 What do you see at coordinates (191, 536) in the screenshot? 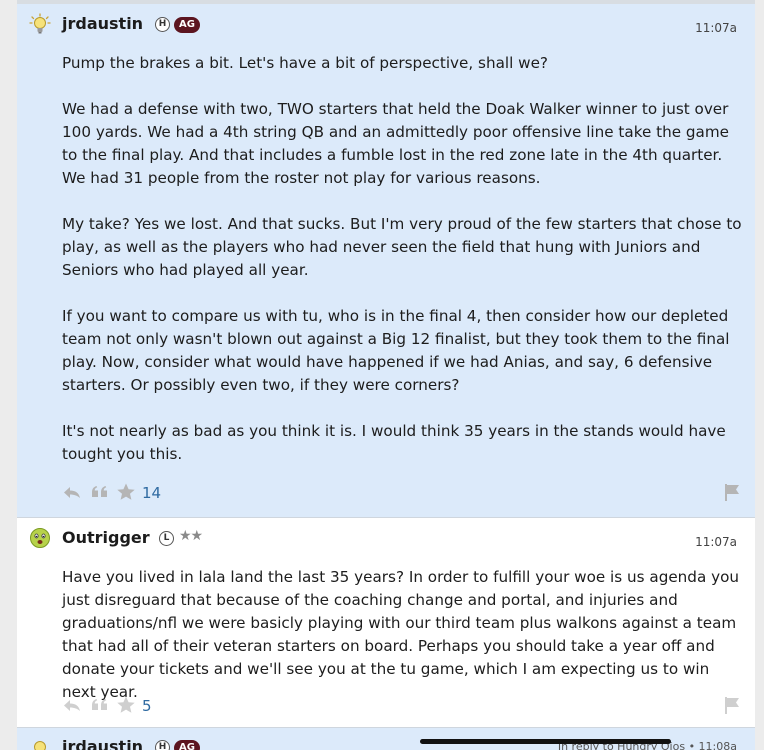
I see `rank-stars: ★★` at bounding box center [191, 536].